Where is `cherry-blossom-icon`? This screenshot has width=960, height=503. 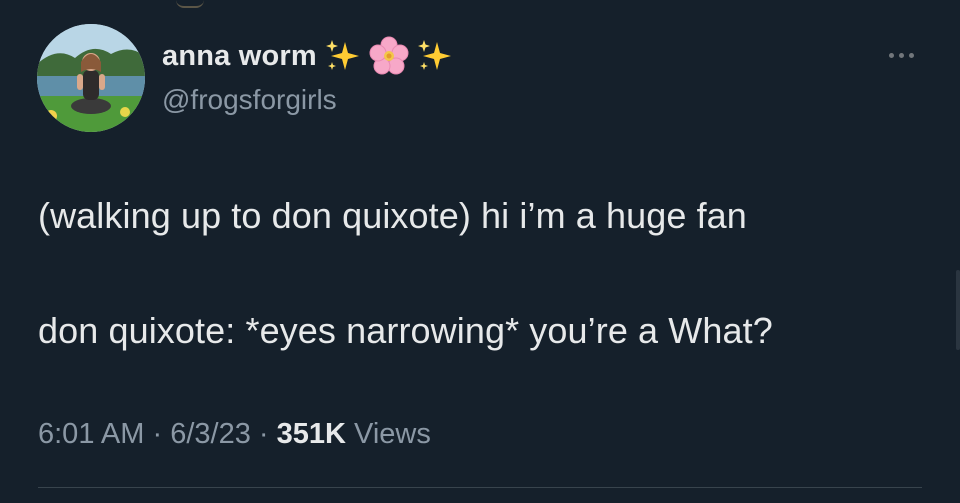
cherry-blossom-icon is located at coordinates (389, 56).